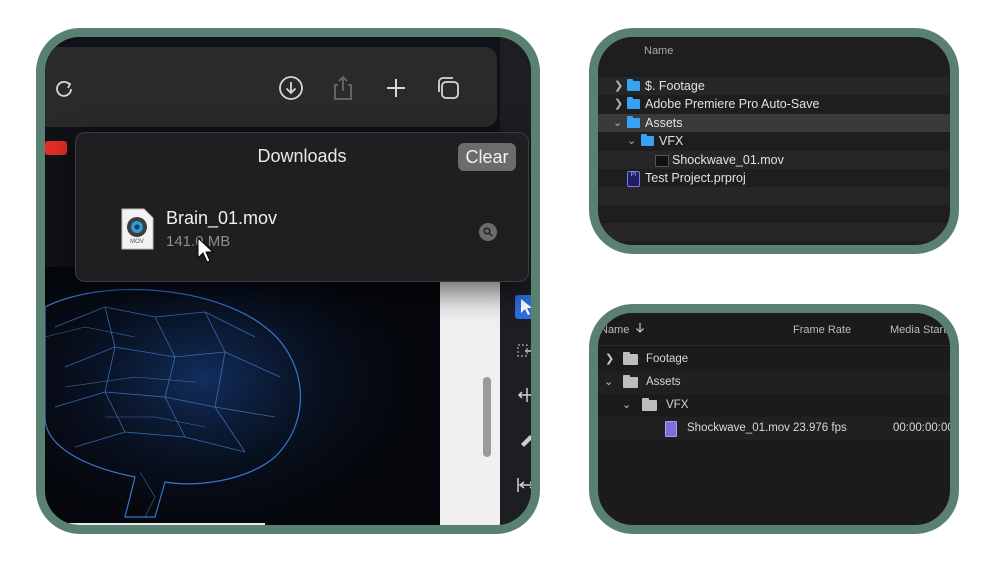 This screenshot has height=562, width=1000. I want to click on tool-strip, so click(515, 281).